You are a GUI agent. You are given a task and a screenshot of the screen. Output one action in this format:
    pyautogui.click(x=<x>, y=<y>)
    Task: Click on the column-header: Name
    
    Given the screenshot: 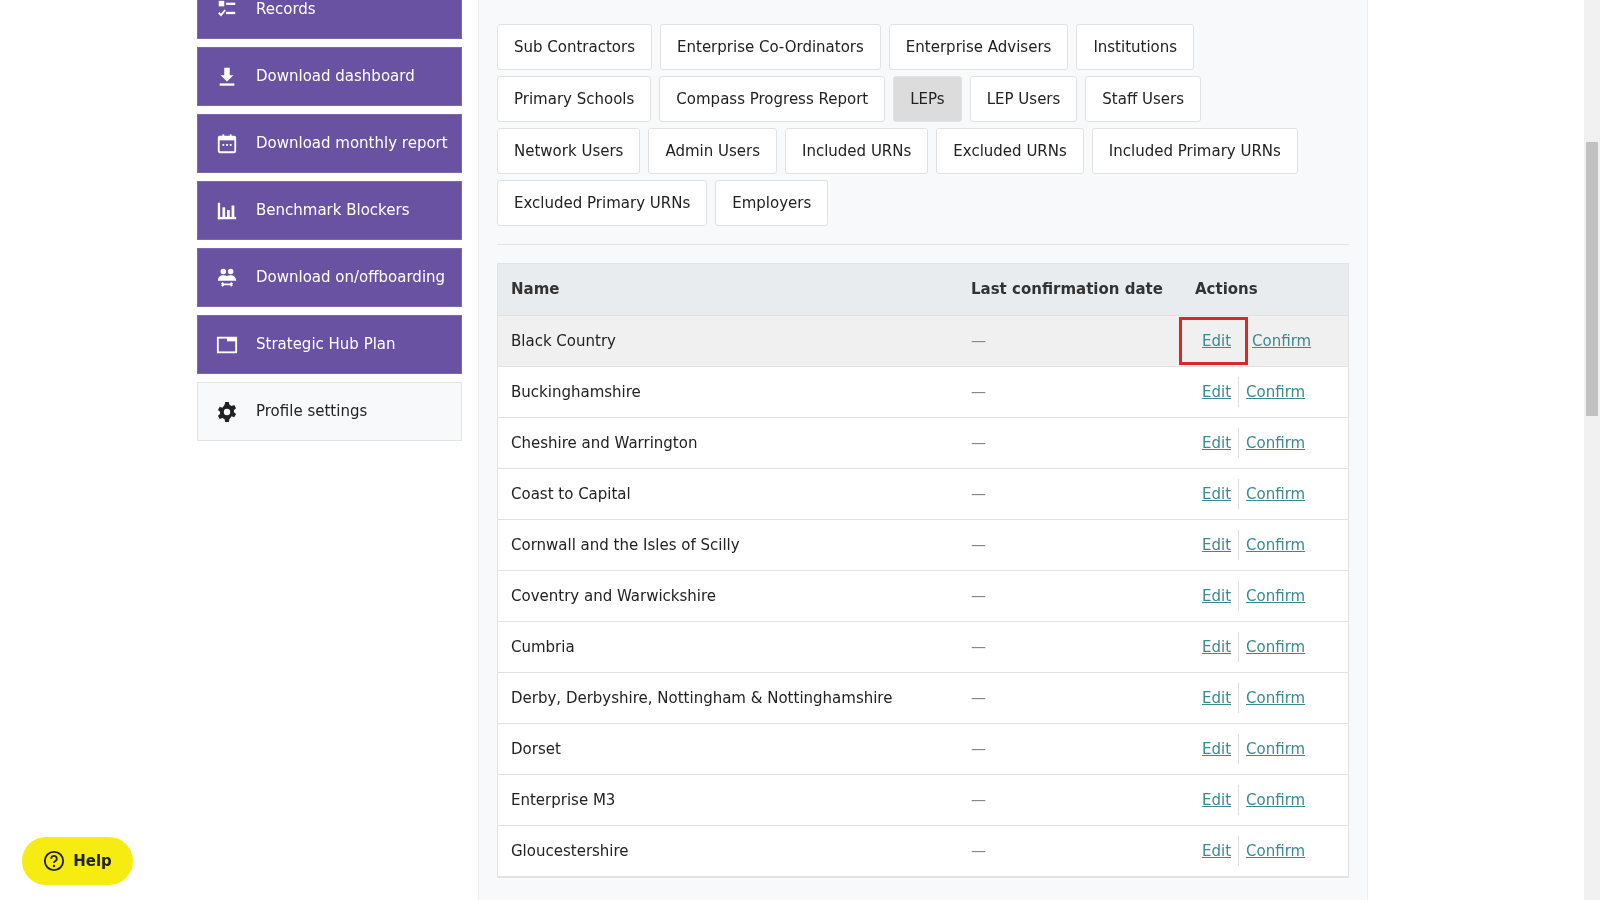 What is the action you would take?
    pyautogui.click(x=536, y=290)
    